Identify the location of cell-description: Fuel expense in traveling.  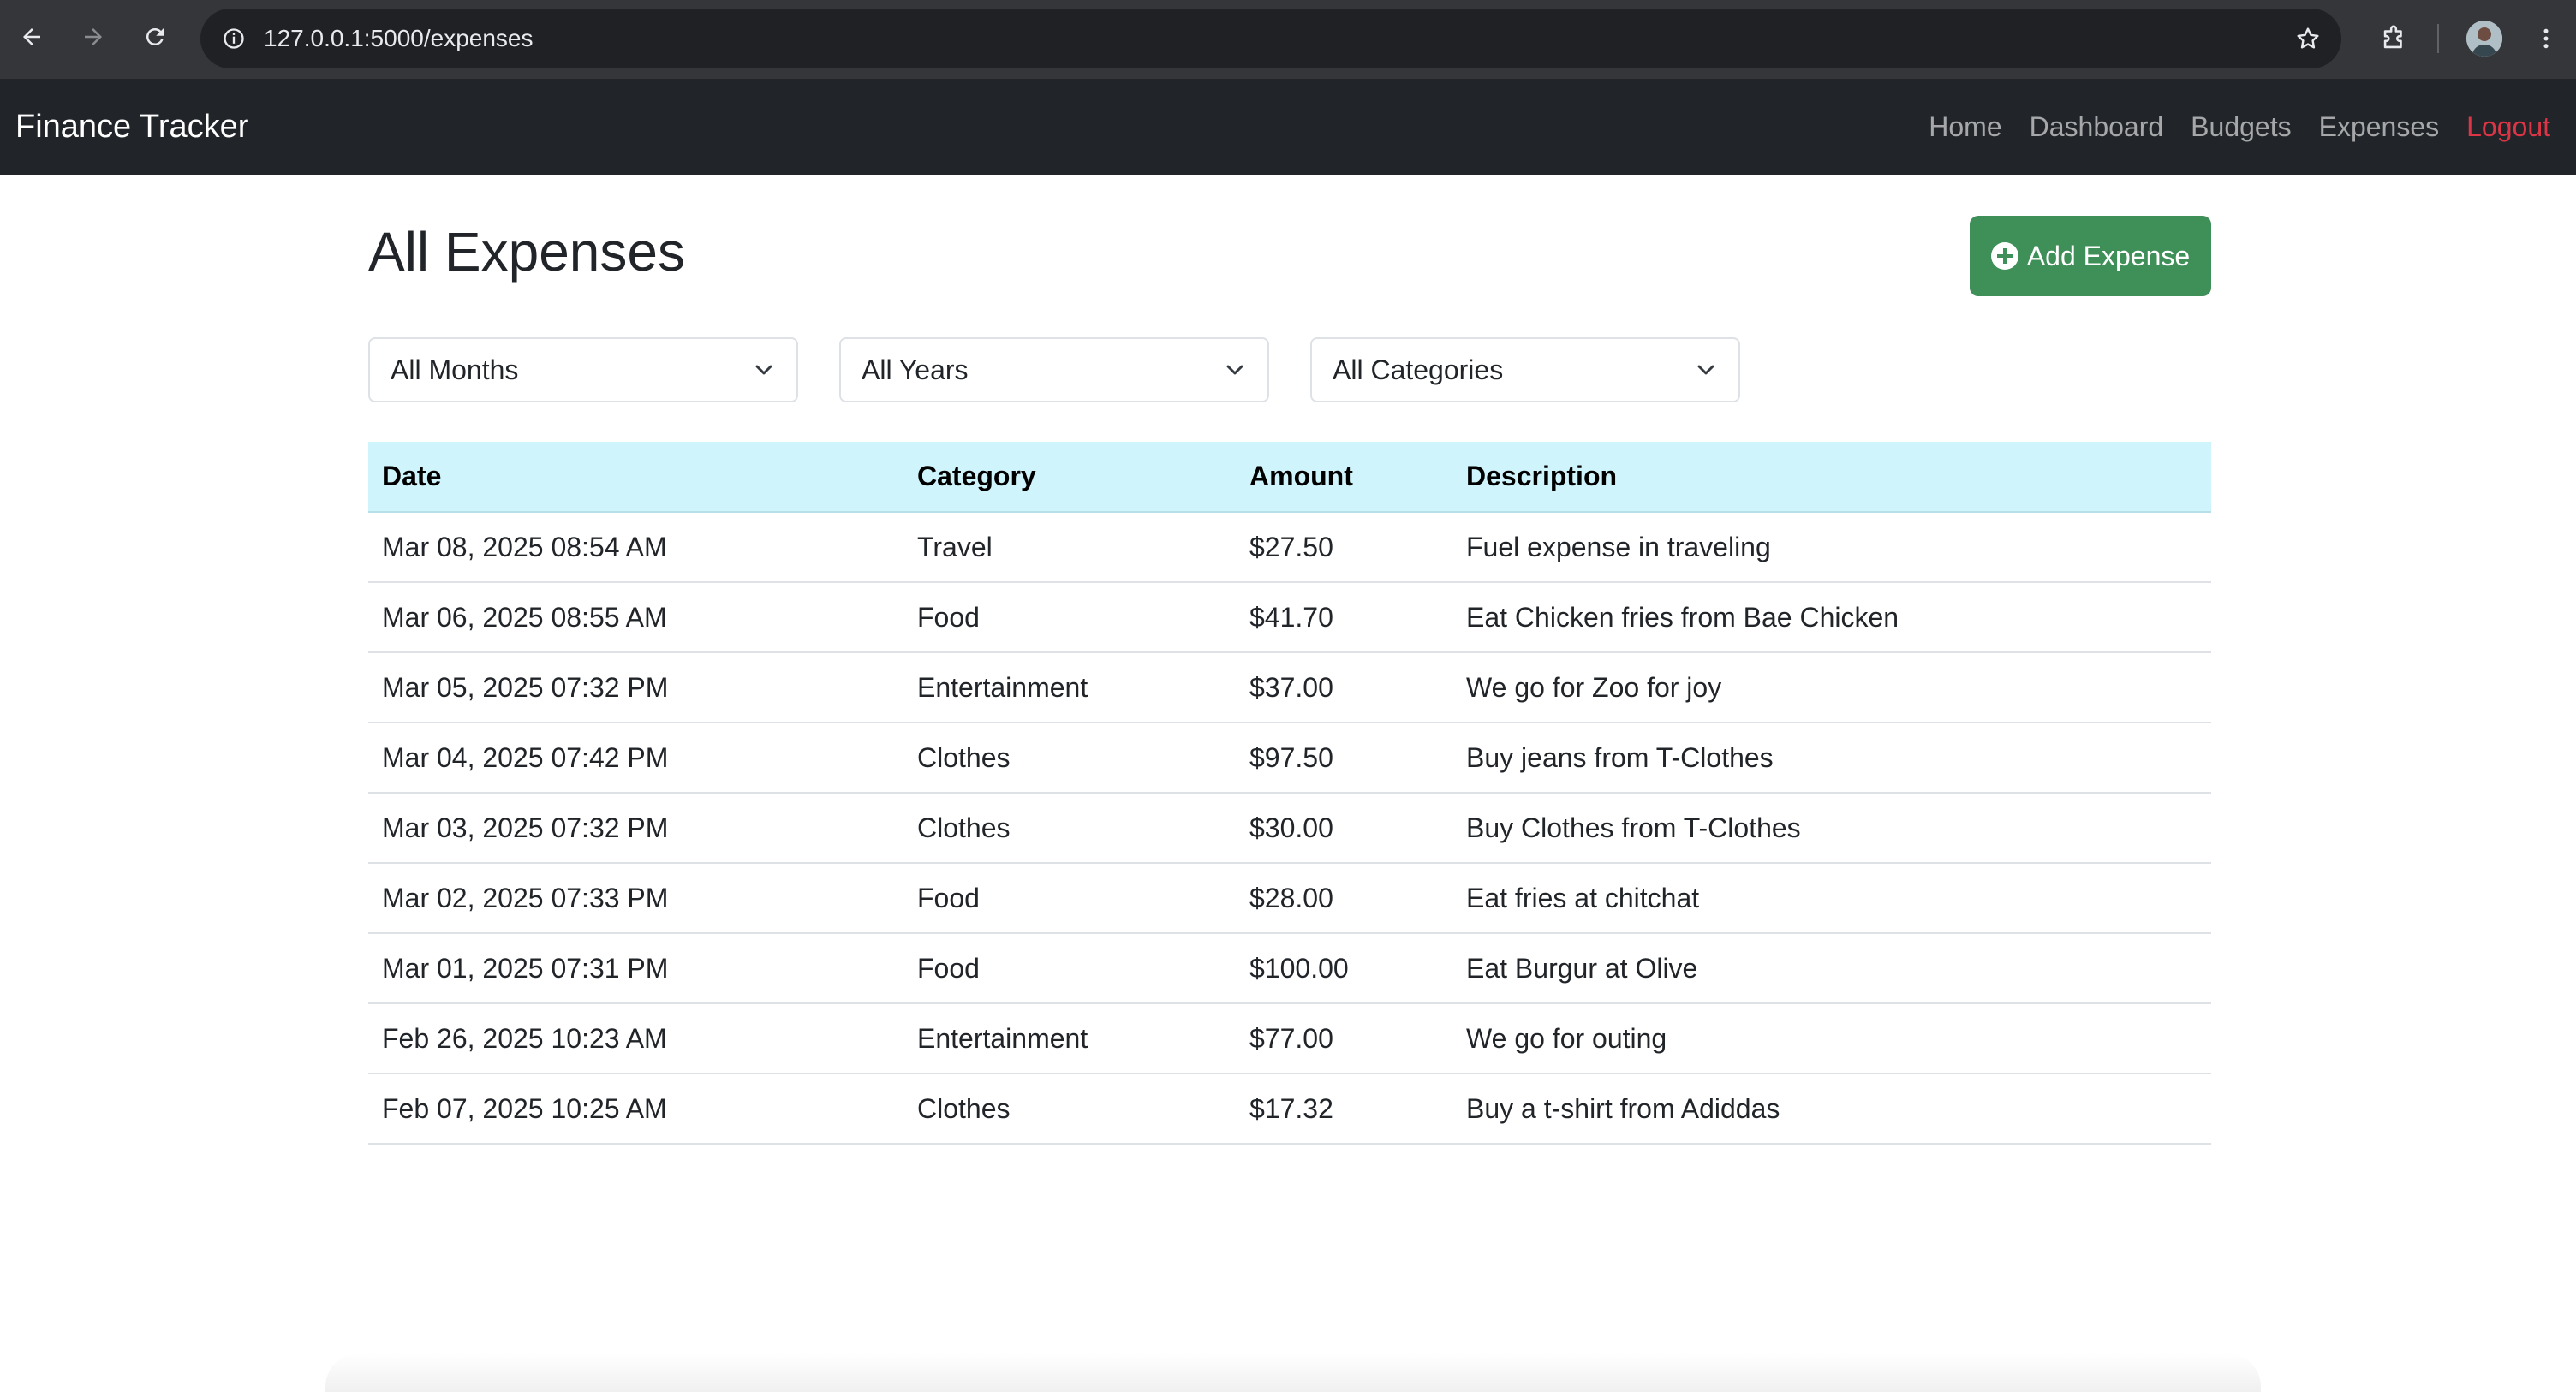
(1831, 547).